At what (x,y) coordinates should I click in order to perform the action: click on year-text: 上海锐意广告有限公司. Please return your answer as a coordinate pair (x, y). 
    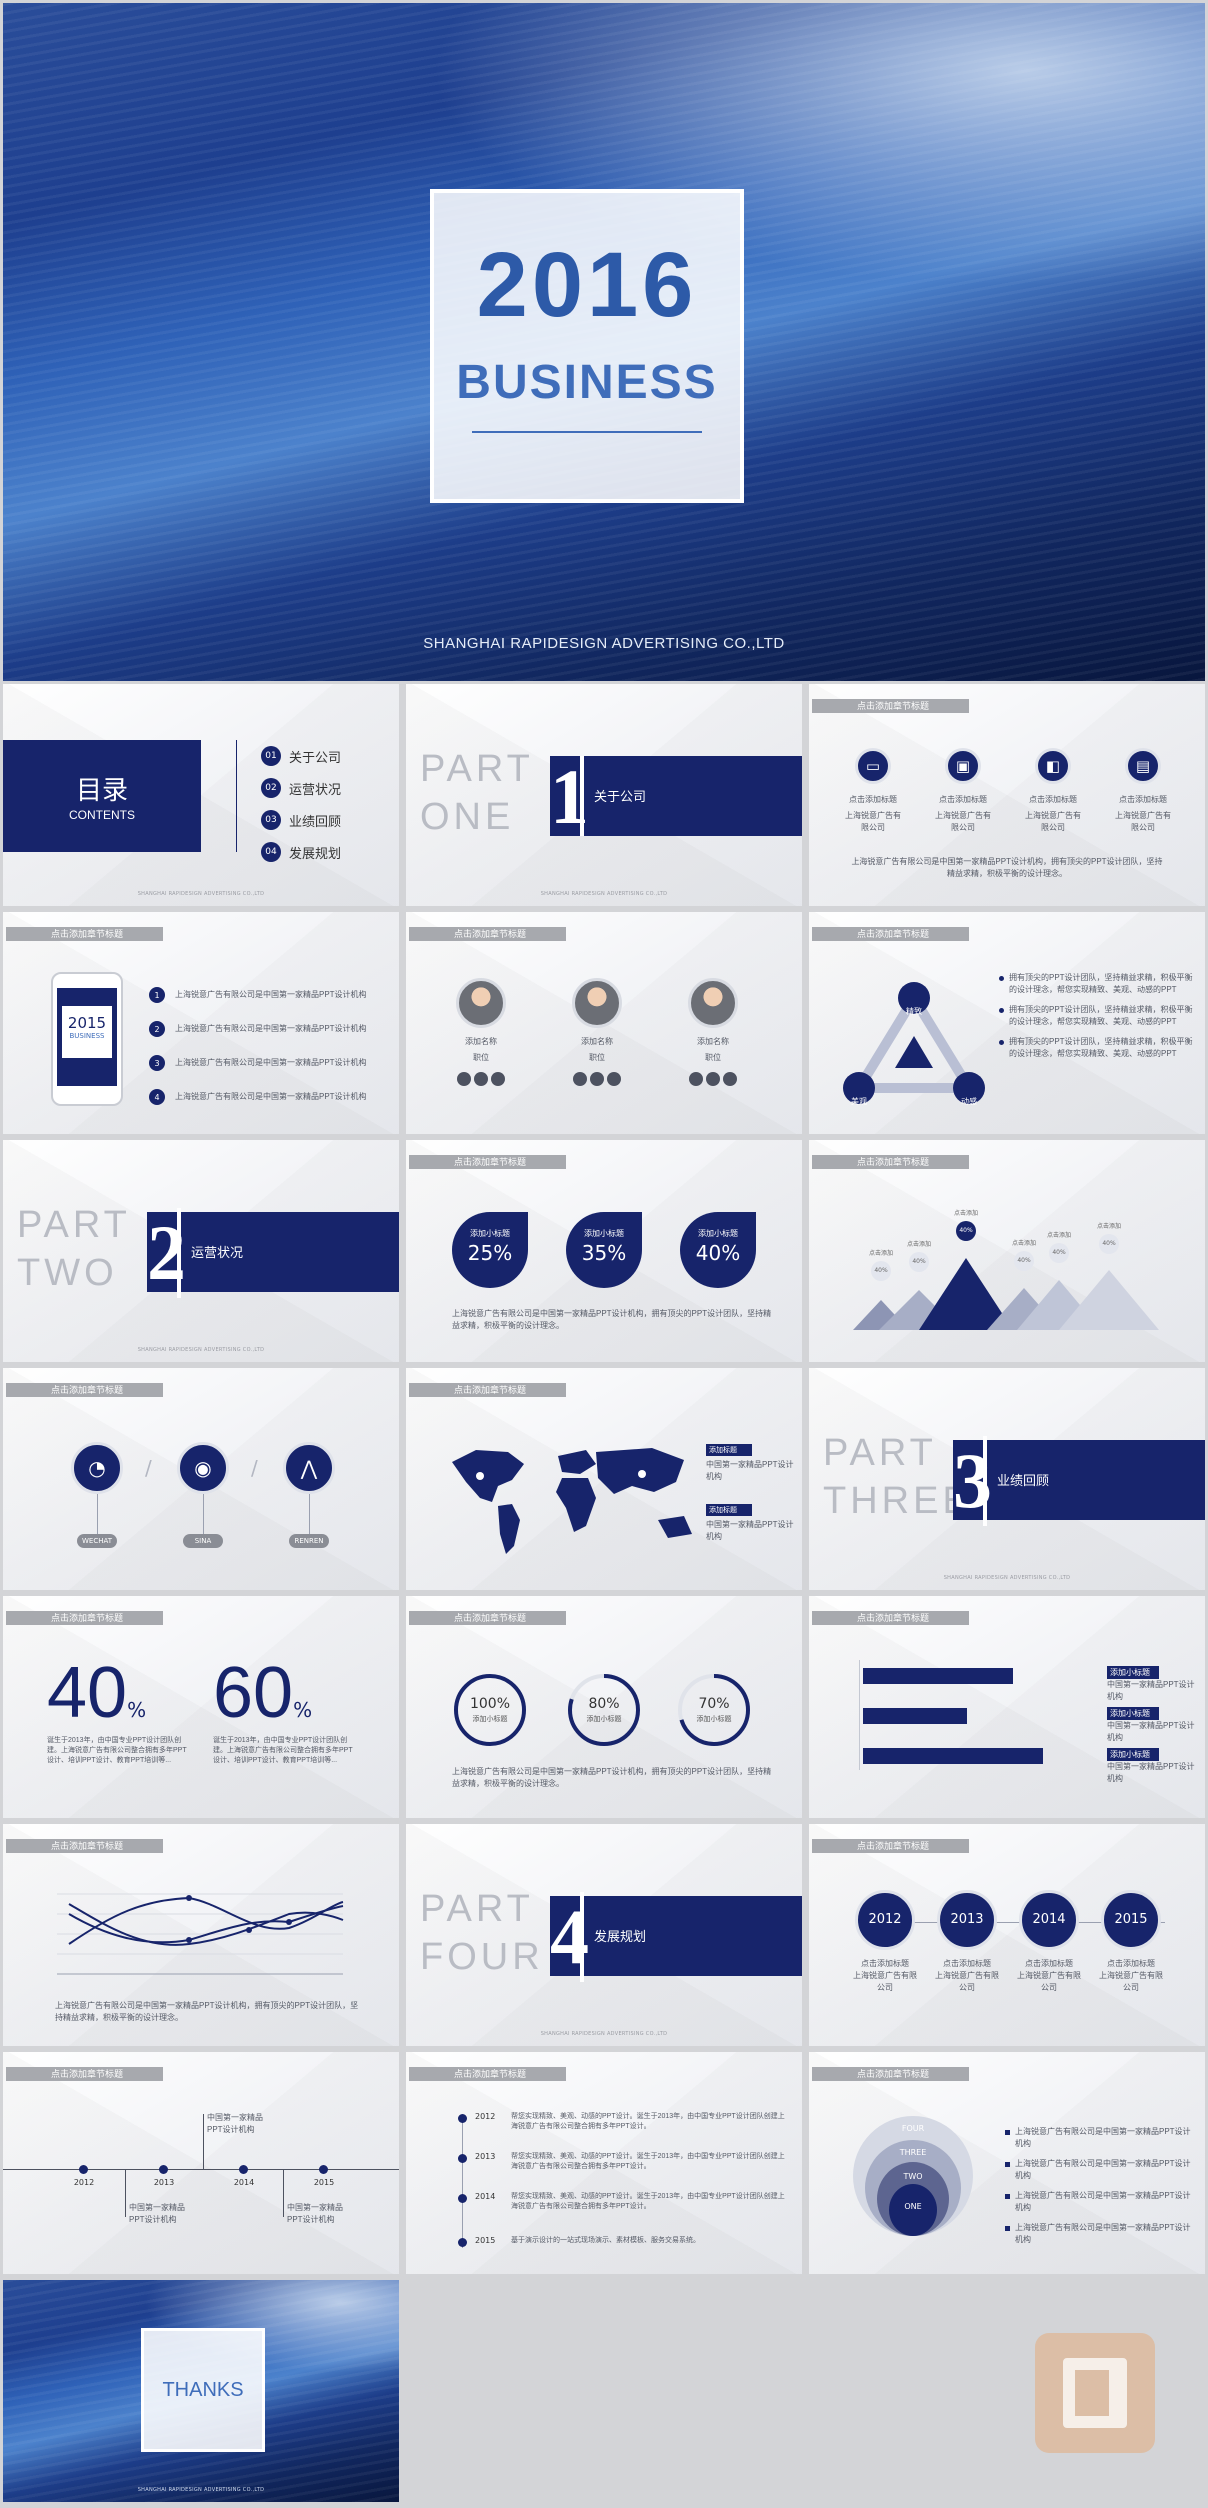
    Looking at the image, I should click on (885, 1981).